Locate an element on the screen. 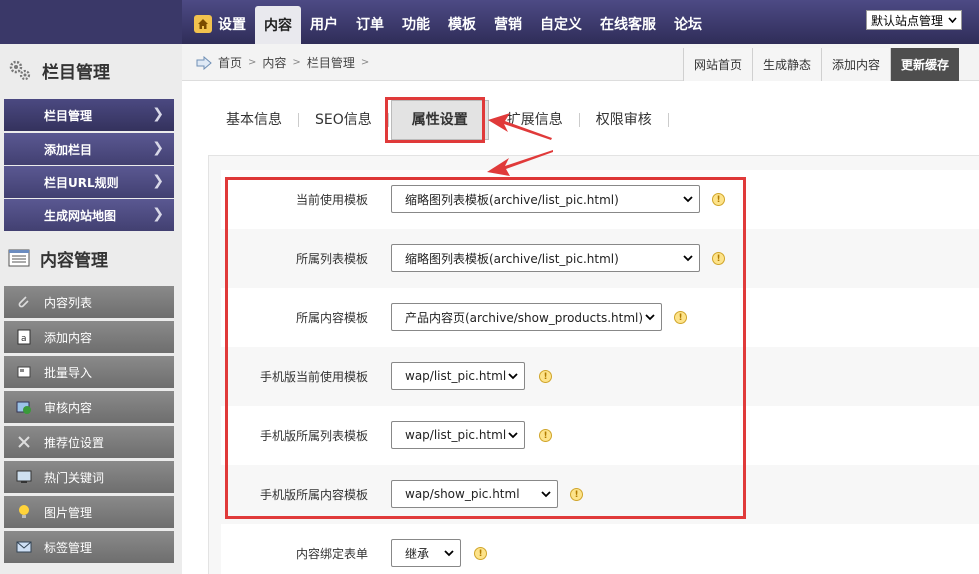  nav-settings-label: 设置 is located at coordinates (232, 25).